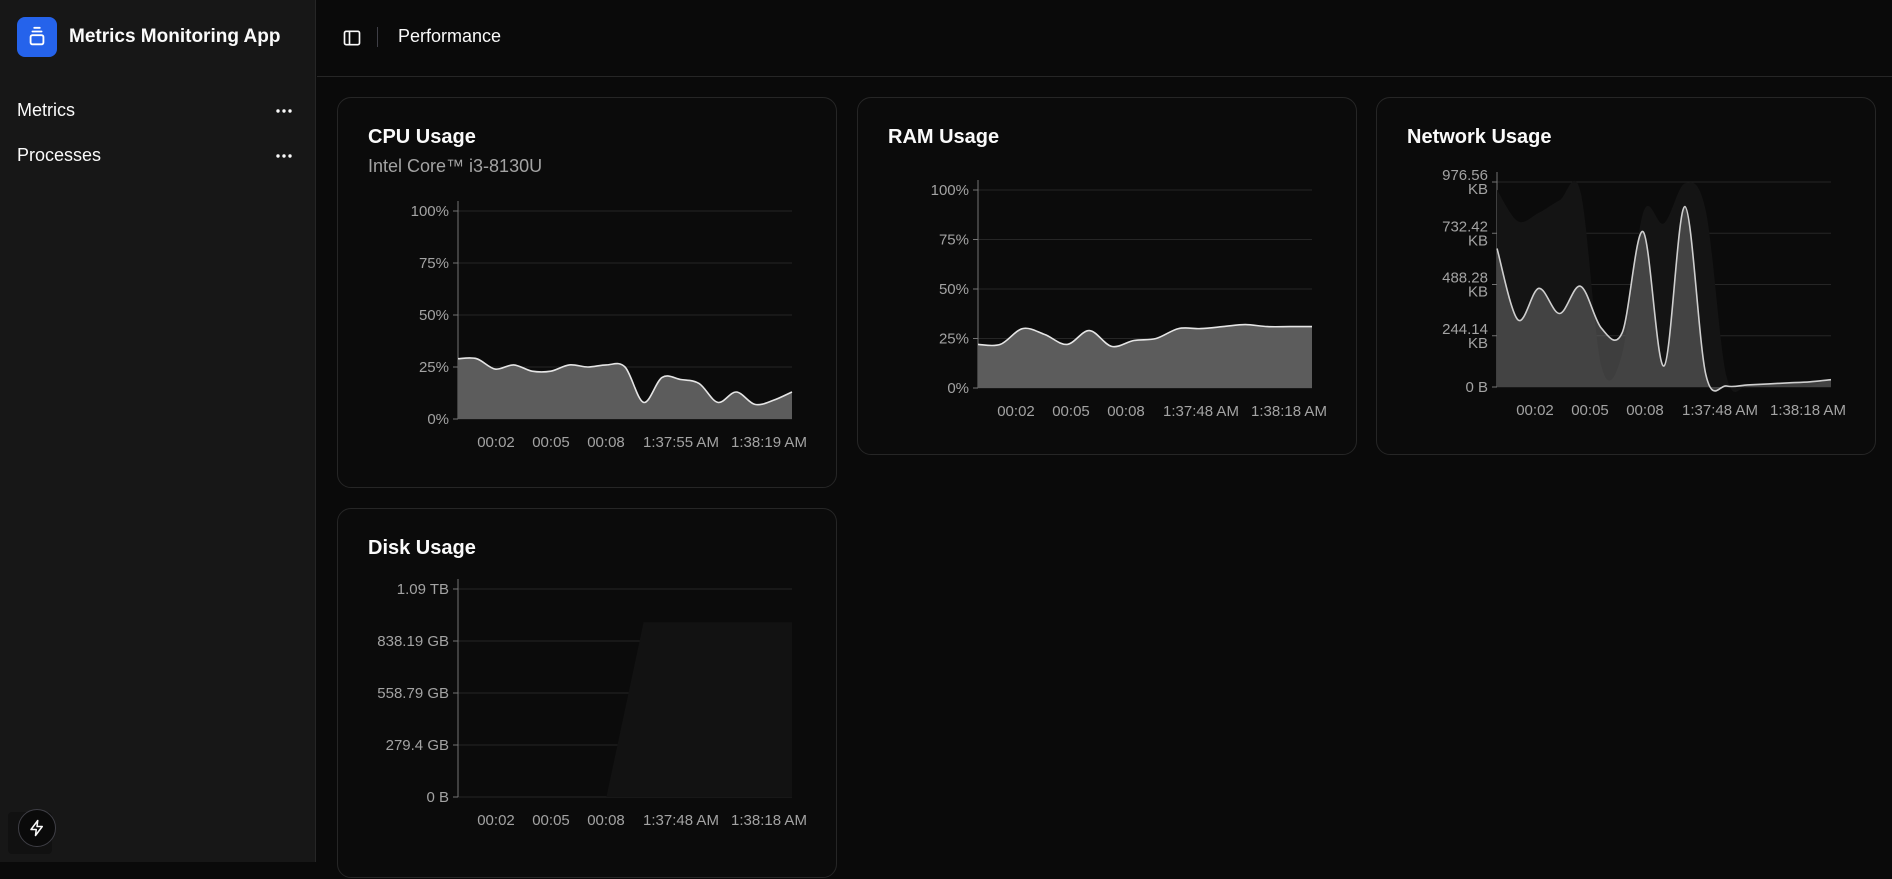  What do you see at coordinates (46, 110) in the screenshot?
I see `sidebar-item-label: Metrics` at bounding box center [46, 110].